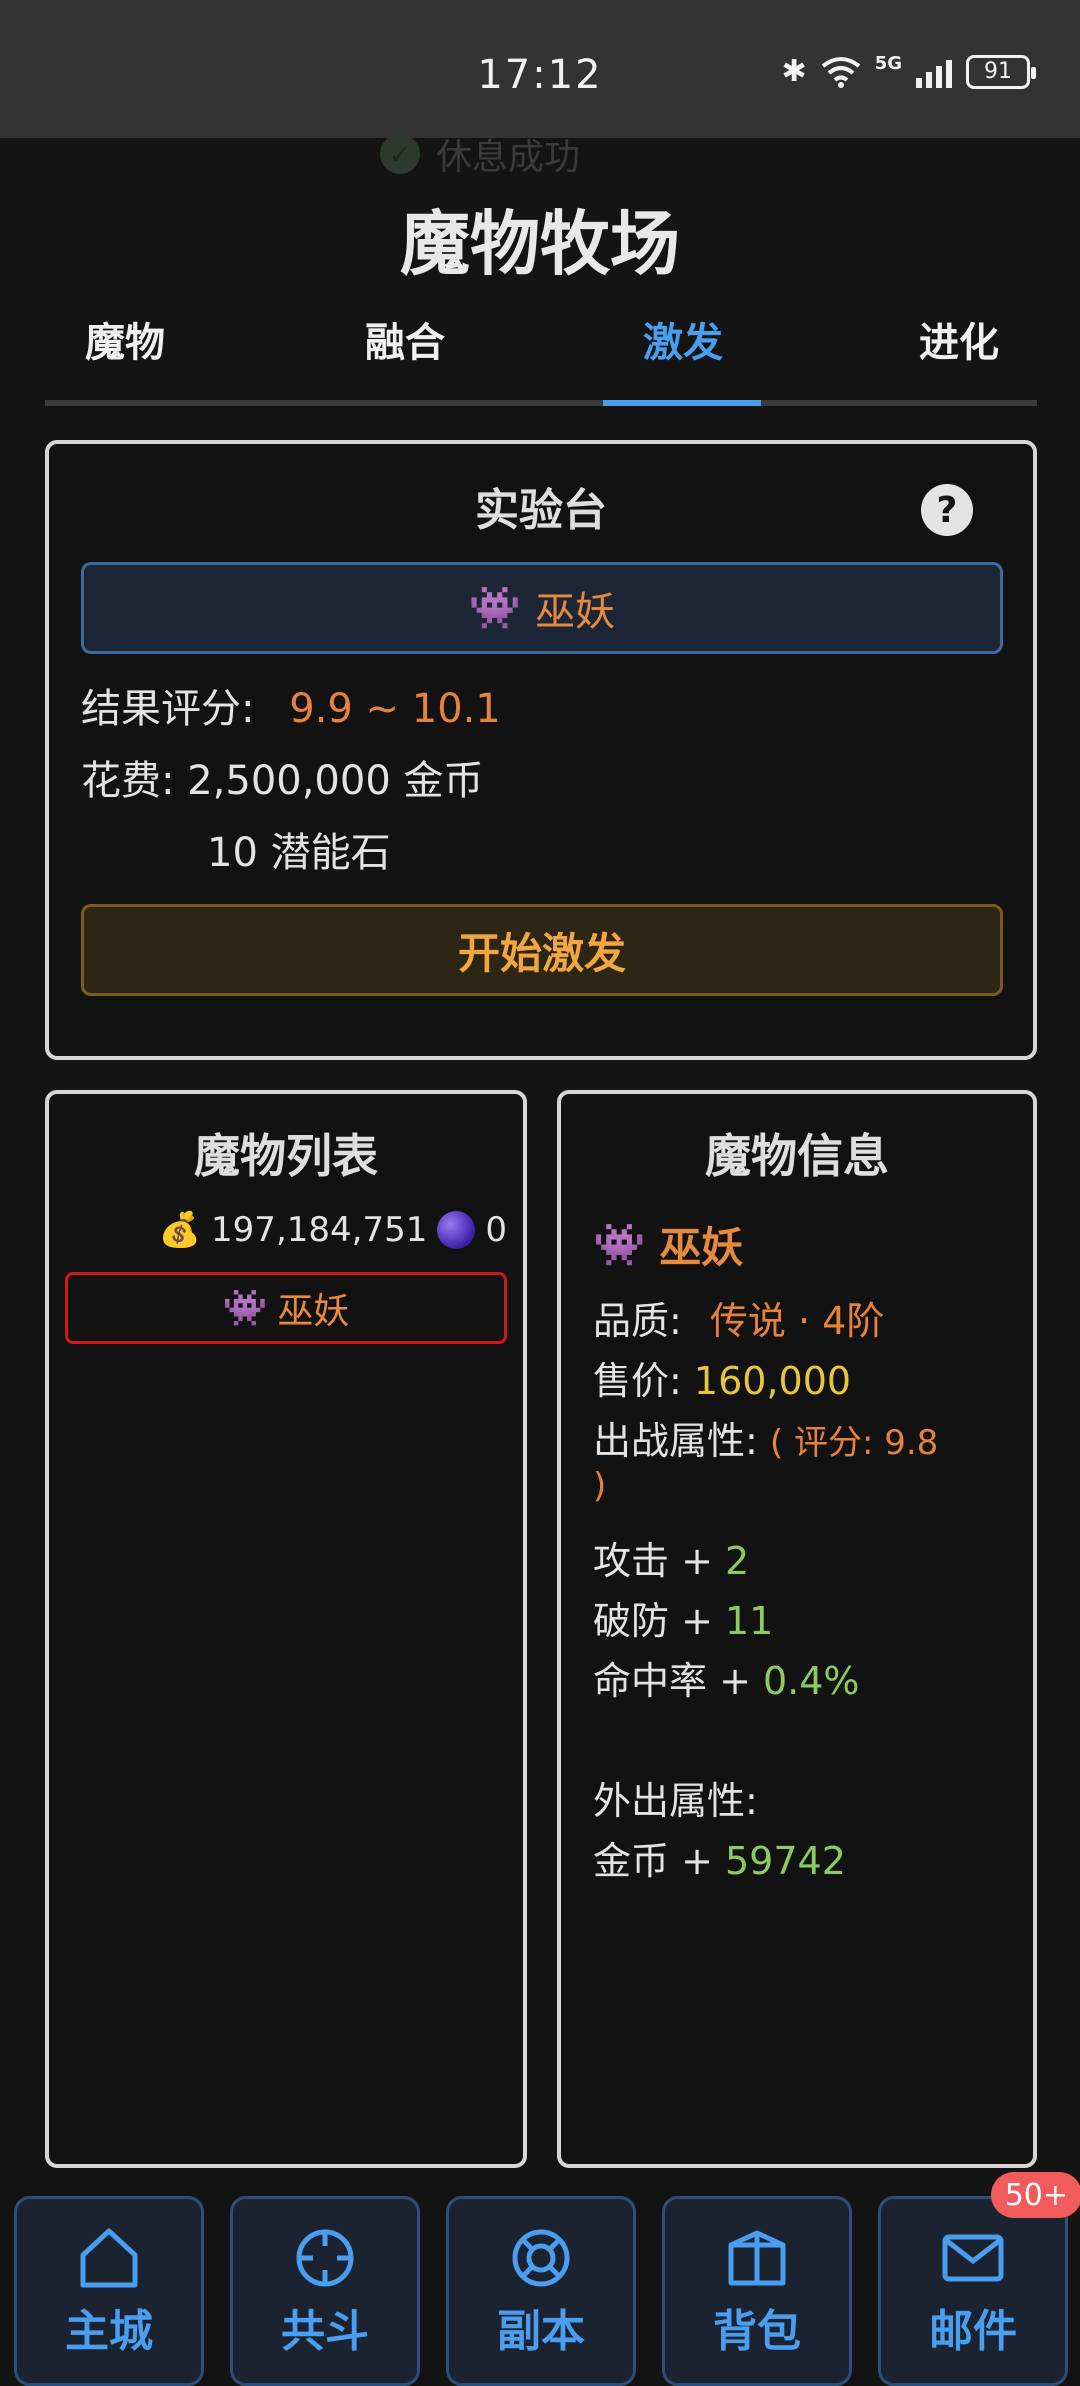 This screenshot has height=2386, width=1080. I want to click on selected-monster-name: 巫妖, so click(575, 612).